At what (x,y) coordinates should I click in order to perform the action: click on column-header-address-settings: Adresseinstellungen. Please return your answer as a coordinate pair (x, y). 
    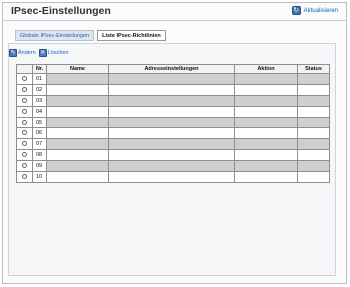
    Looking at the image, I should click on (171, 69).